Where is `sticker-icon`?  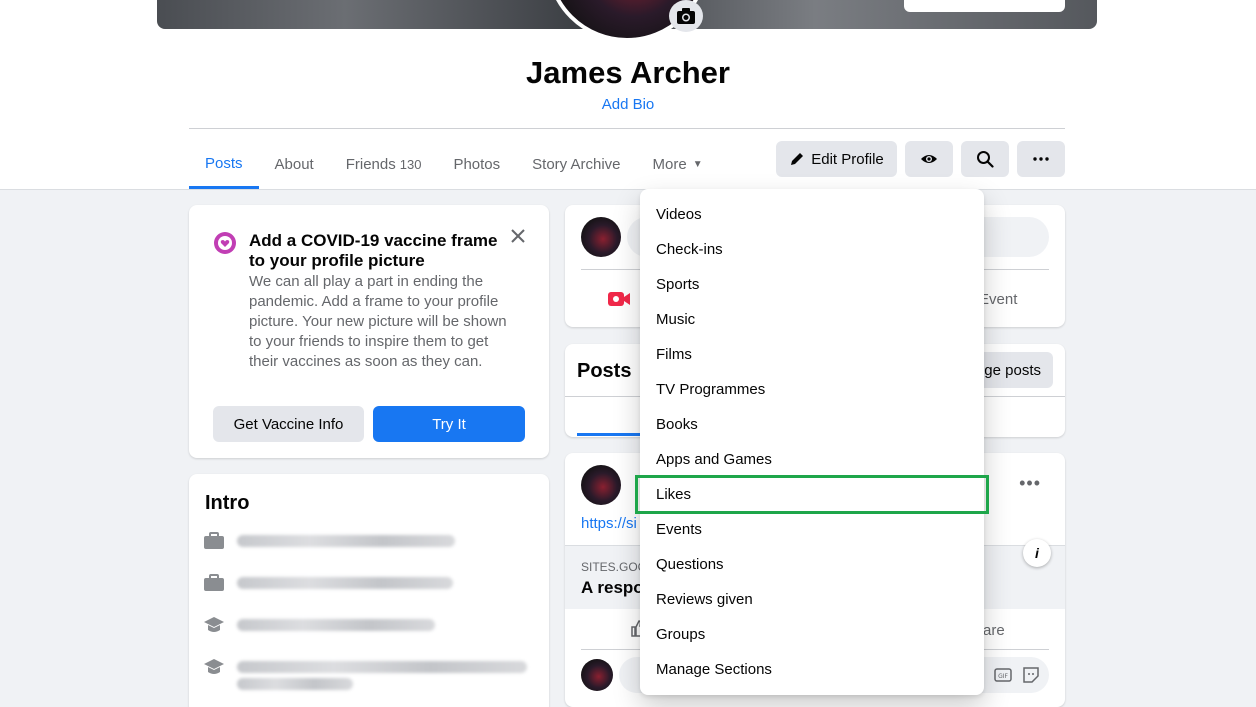
sticker-icon is located at coordinates (1031, 675).